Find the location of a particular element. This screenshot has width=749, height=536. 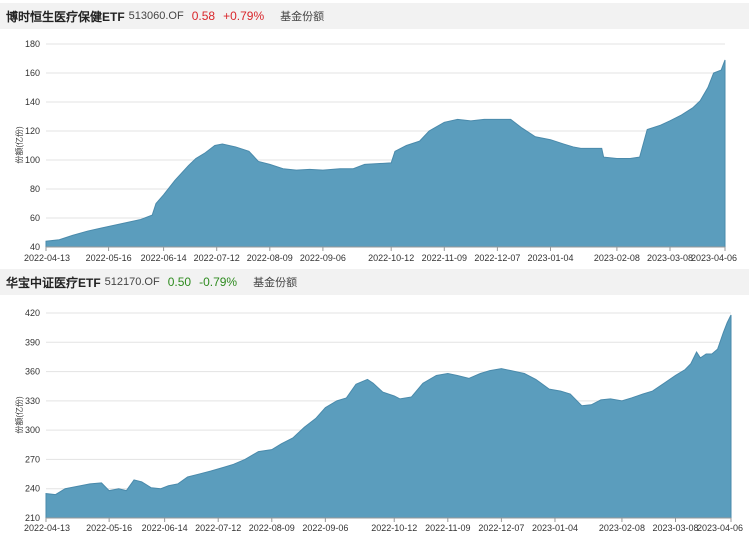

fund-name: 华宝中证医疗ETF is located at coordinates (53, 282).